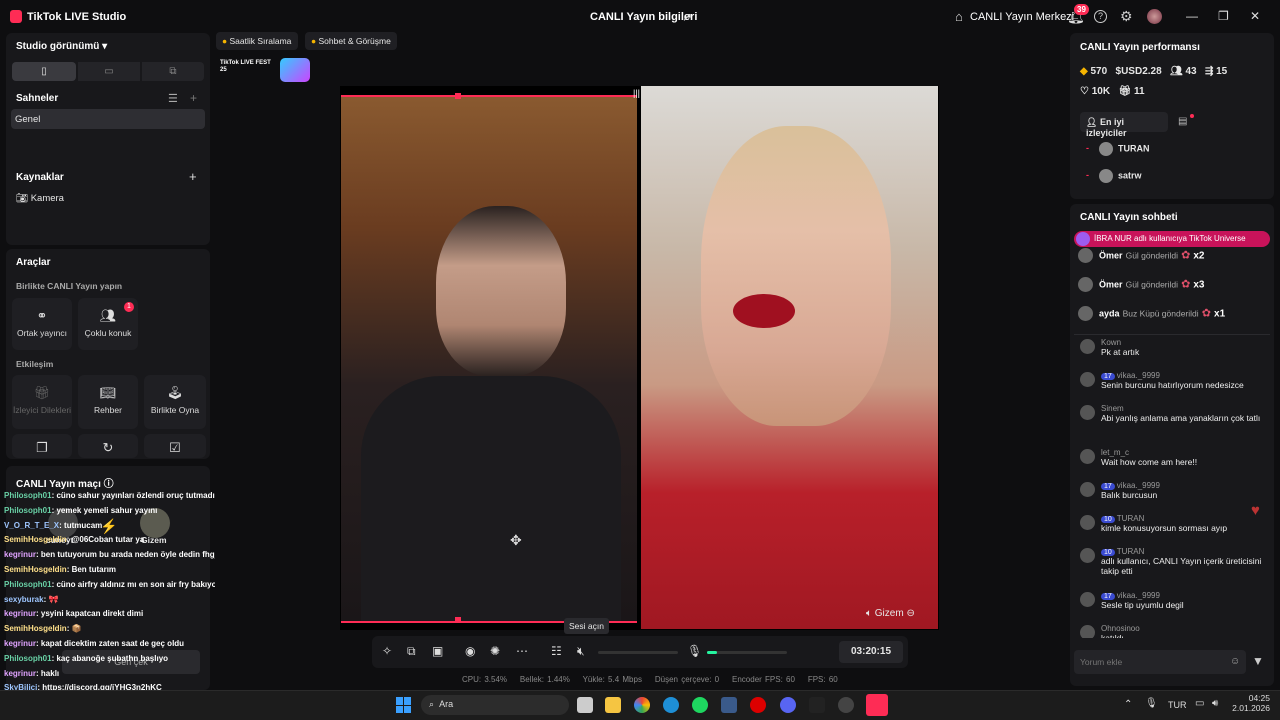 This screenshot has height=720, width=1280. What do you see at coordinates (1151, 703) in the screenshot?
I see `mic-tray-icon: 🎙︎` at bounding box center [1151, 703].